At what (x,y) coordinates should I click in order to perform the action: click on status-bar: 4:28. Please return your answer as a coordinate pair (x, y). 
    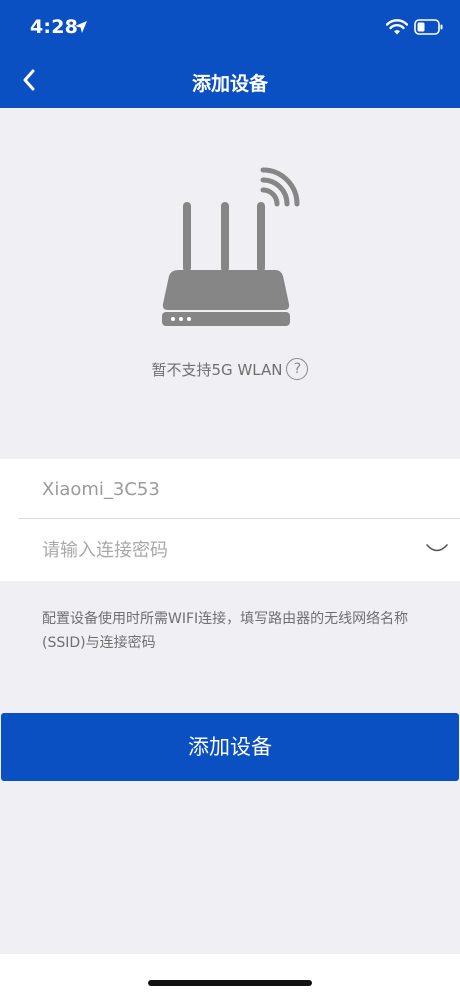
    Looking at the image, I should click on (230, 28).